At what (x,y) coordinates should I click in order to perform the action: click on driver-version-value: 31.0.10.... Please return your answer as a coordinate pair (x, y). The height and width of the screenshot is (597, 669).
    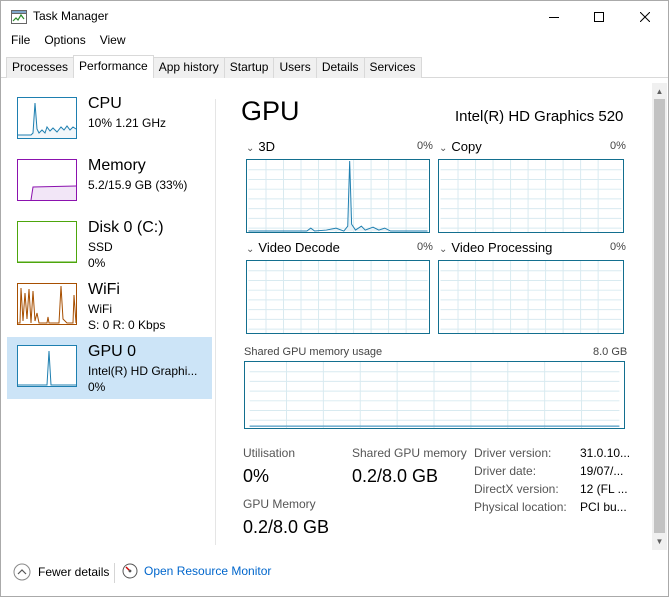
    Looking at the image, I should click on (605, 453).